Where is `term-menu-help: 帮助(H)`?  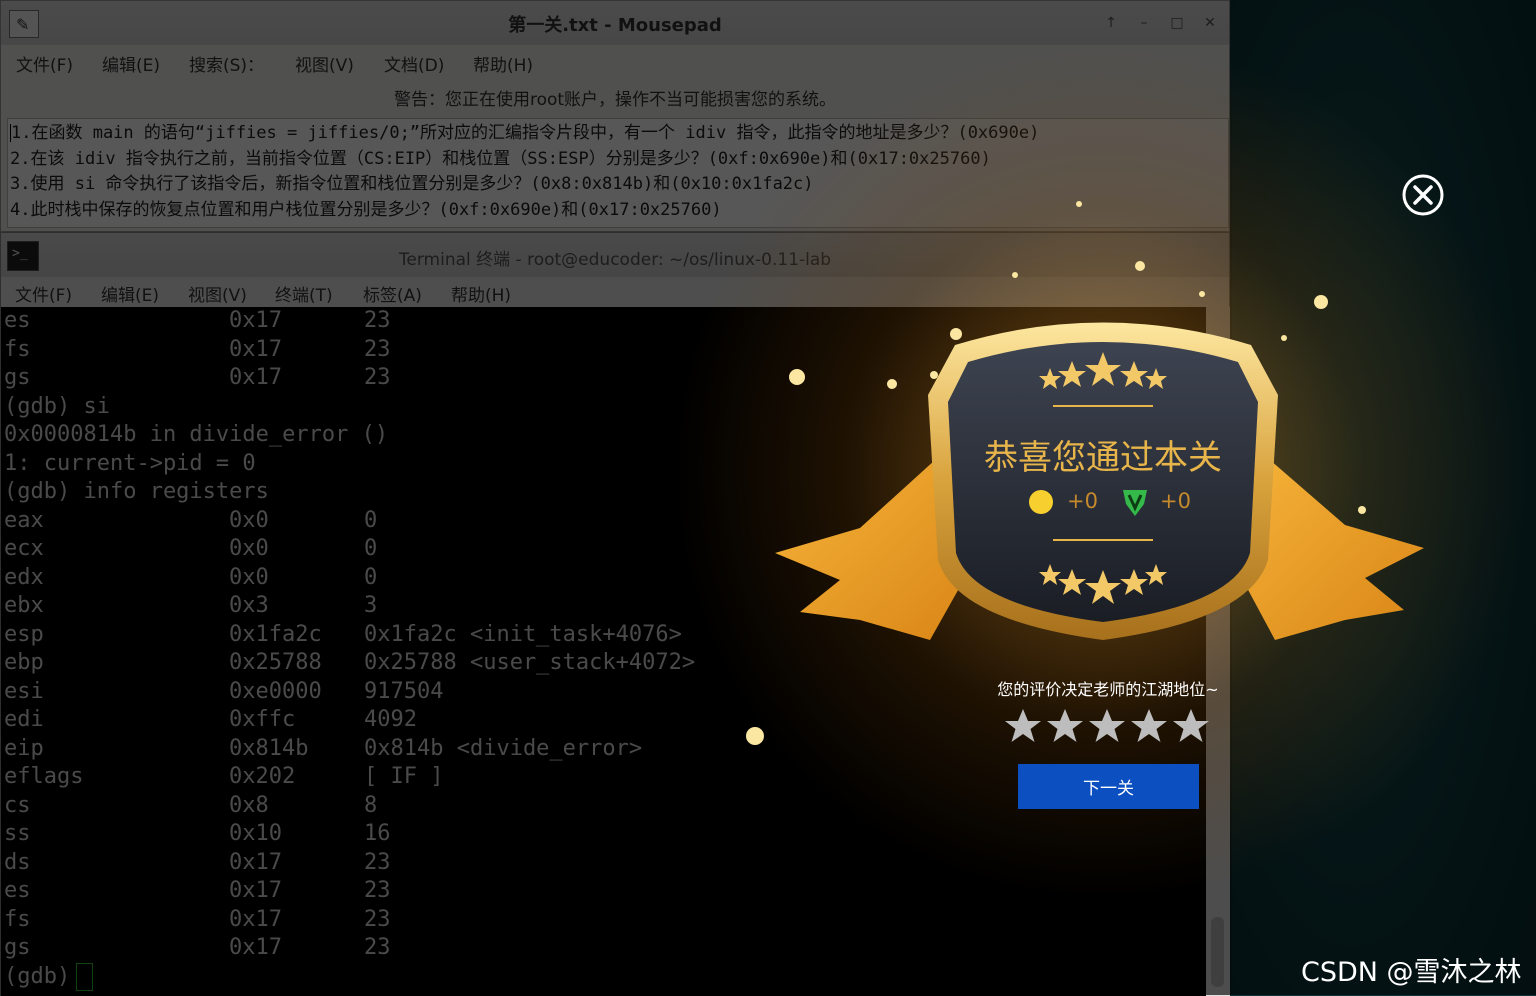 term-menu-help: 帮助(H) is located at coordinates (481, 293).